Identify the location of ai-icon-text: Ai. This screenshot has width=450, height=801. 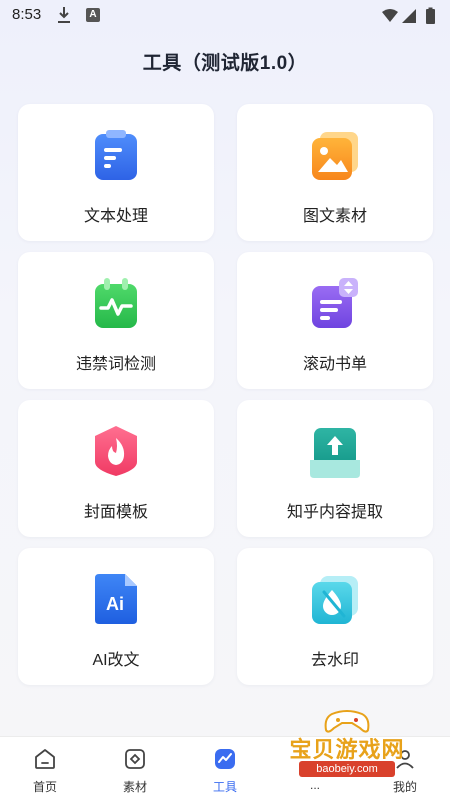
(115, 604).